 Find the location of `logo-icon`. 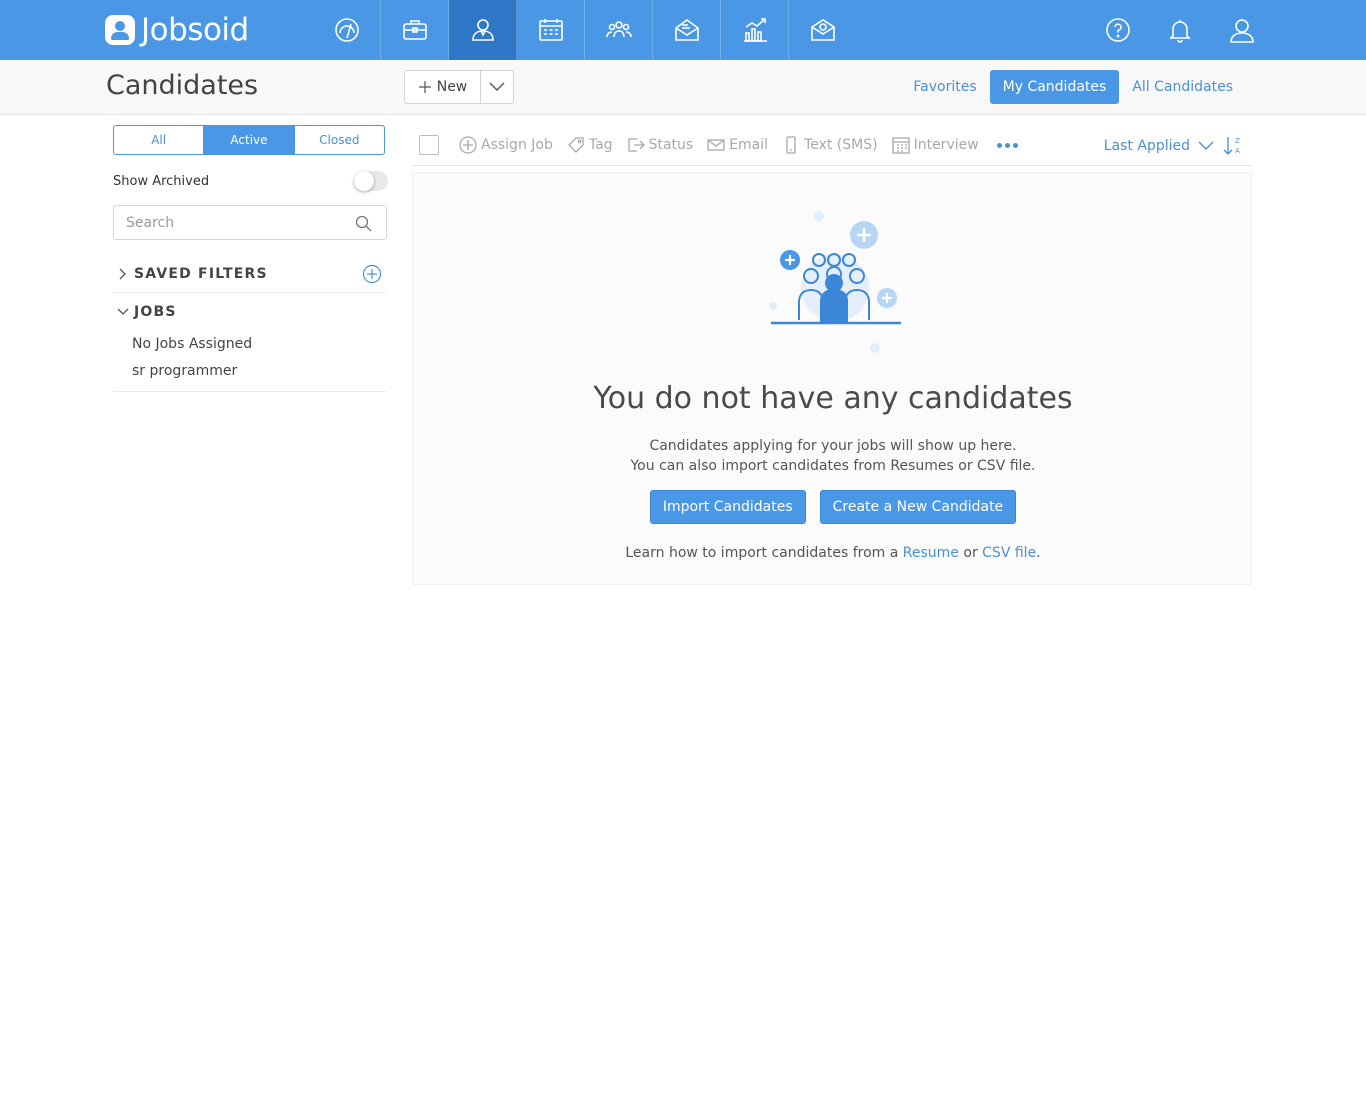

logo-icon is located at coordinates (120, 30).